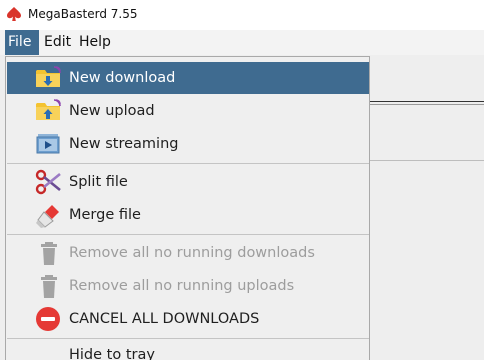 This screenshot has height=360, width=484. What do you see at coordinates (242, 42) in the screenshot?
I see `menu-bar: File Edit Help` at bounding box center [242, 42].